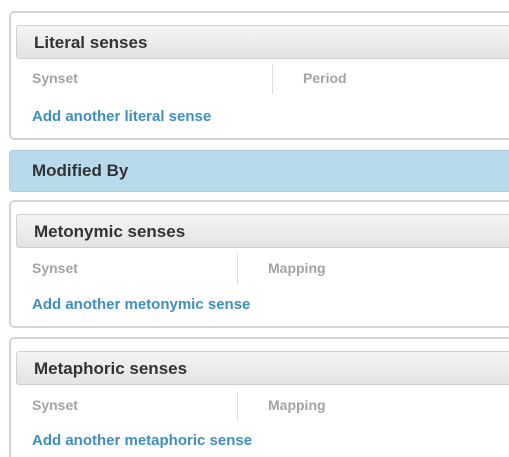 This screenshot has height=457, width=509. Describe the element at coordinates (121, 116) in the screenshot. I see `add-literal-sense-link: Add another literal sense` at that location.